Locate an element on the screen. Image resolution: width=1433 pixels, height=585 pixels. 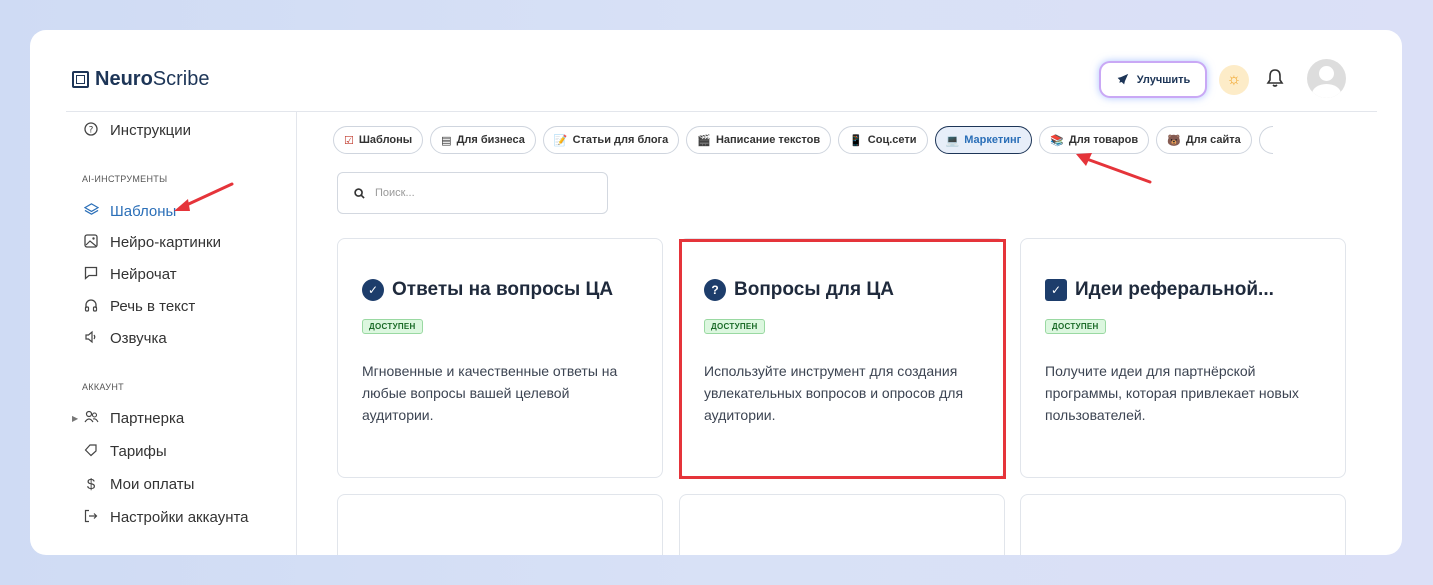
sidebar-item-speech-to-text: Речь в текст is located at coordinates (138, 306).